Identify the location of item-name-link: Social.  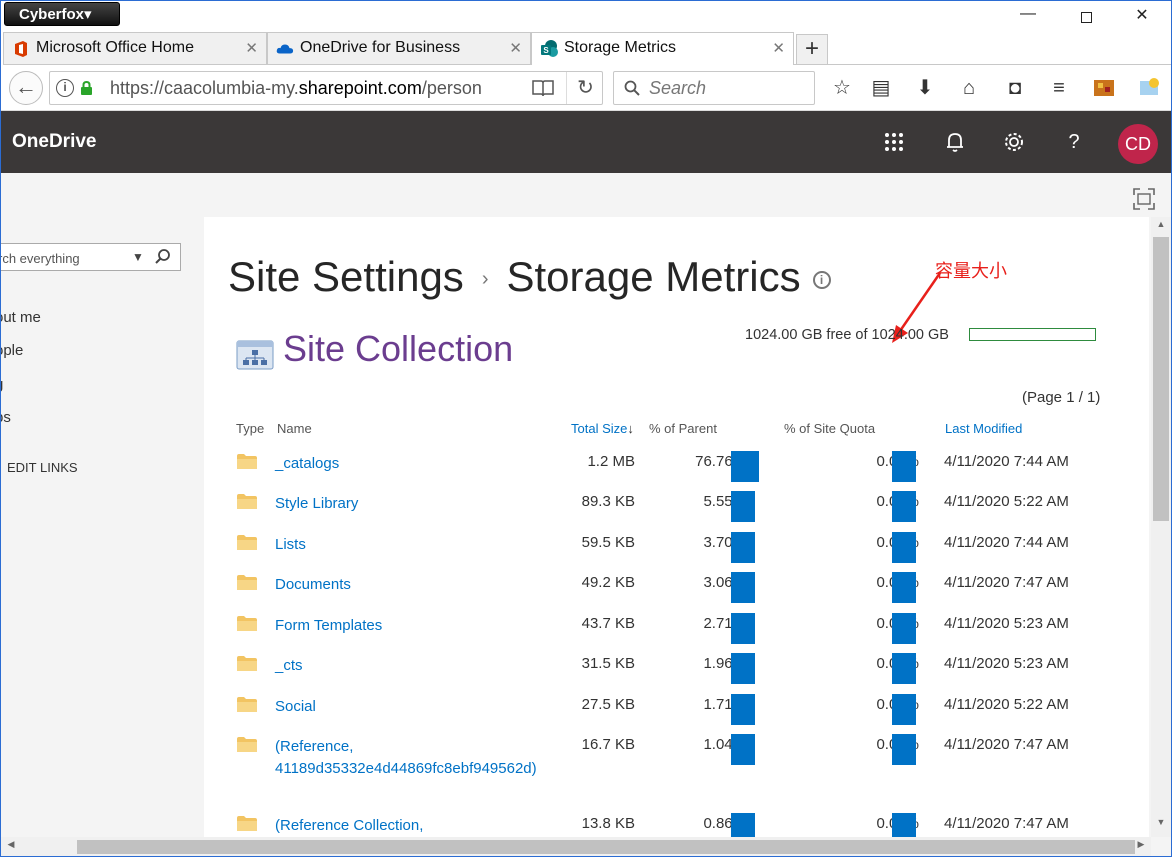
(295, 707).